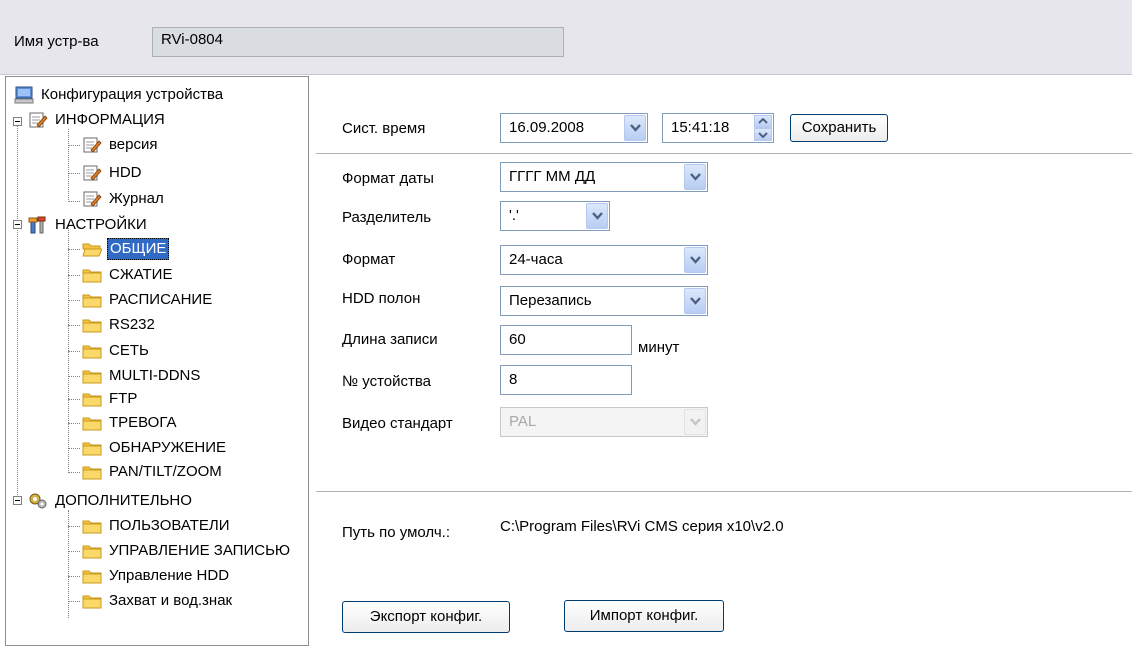 This screenshot has height=646, width=1132. What do you see at coordinates (136, 198) in the screenshot?
I see `tree-item-label: Журнал` at bounding box center [136, 198].